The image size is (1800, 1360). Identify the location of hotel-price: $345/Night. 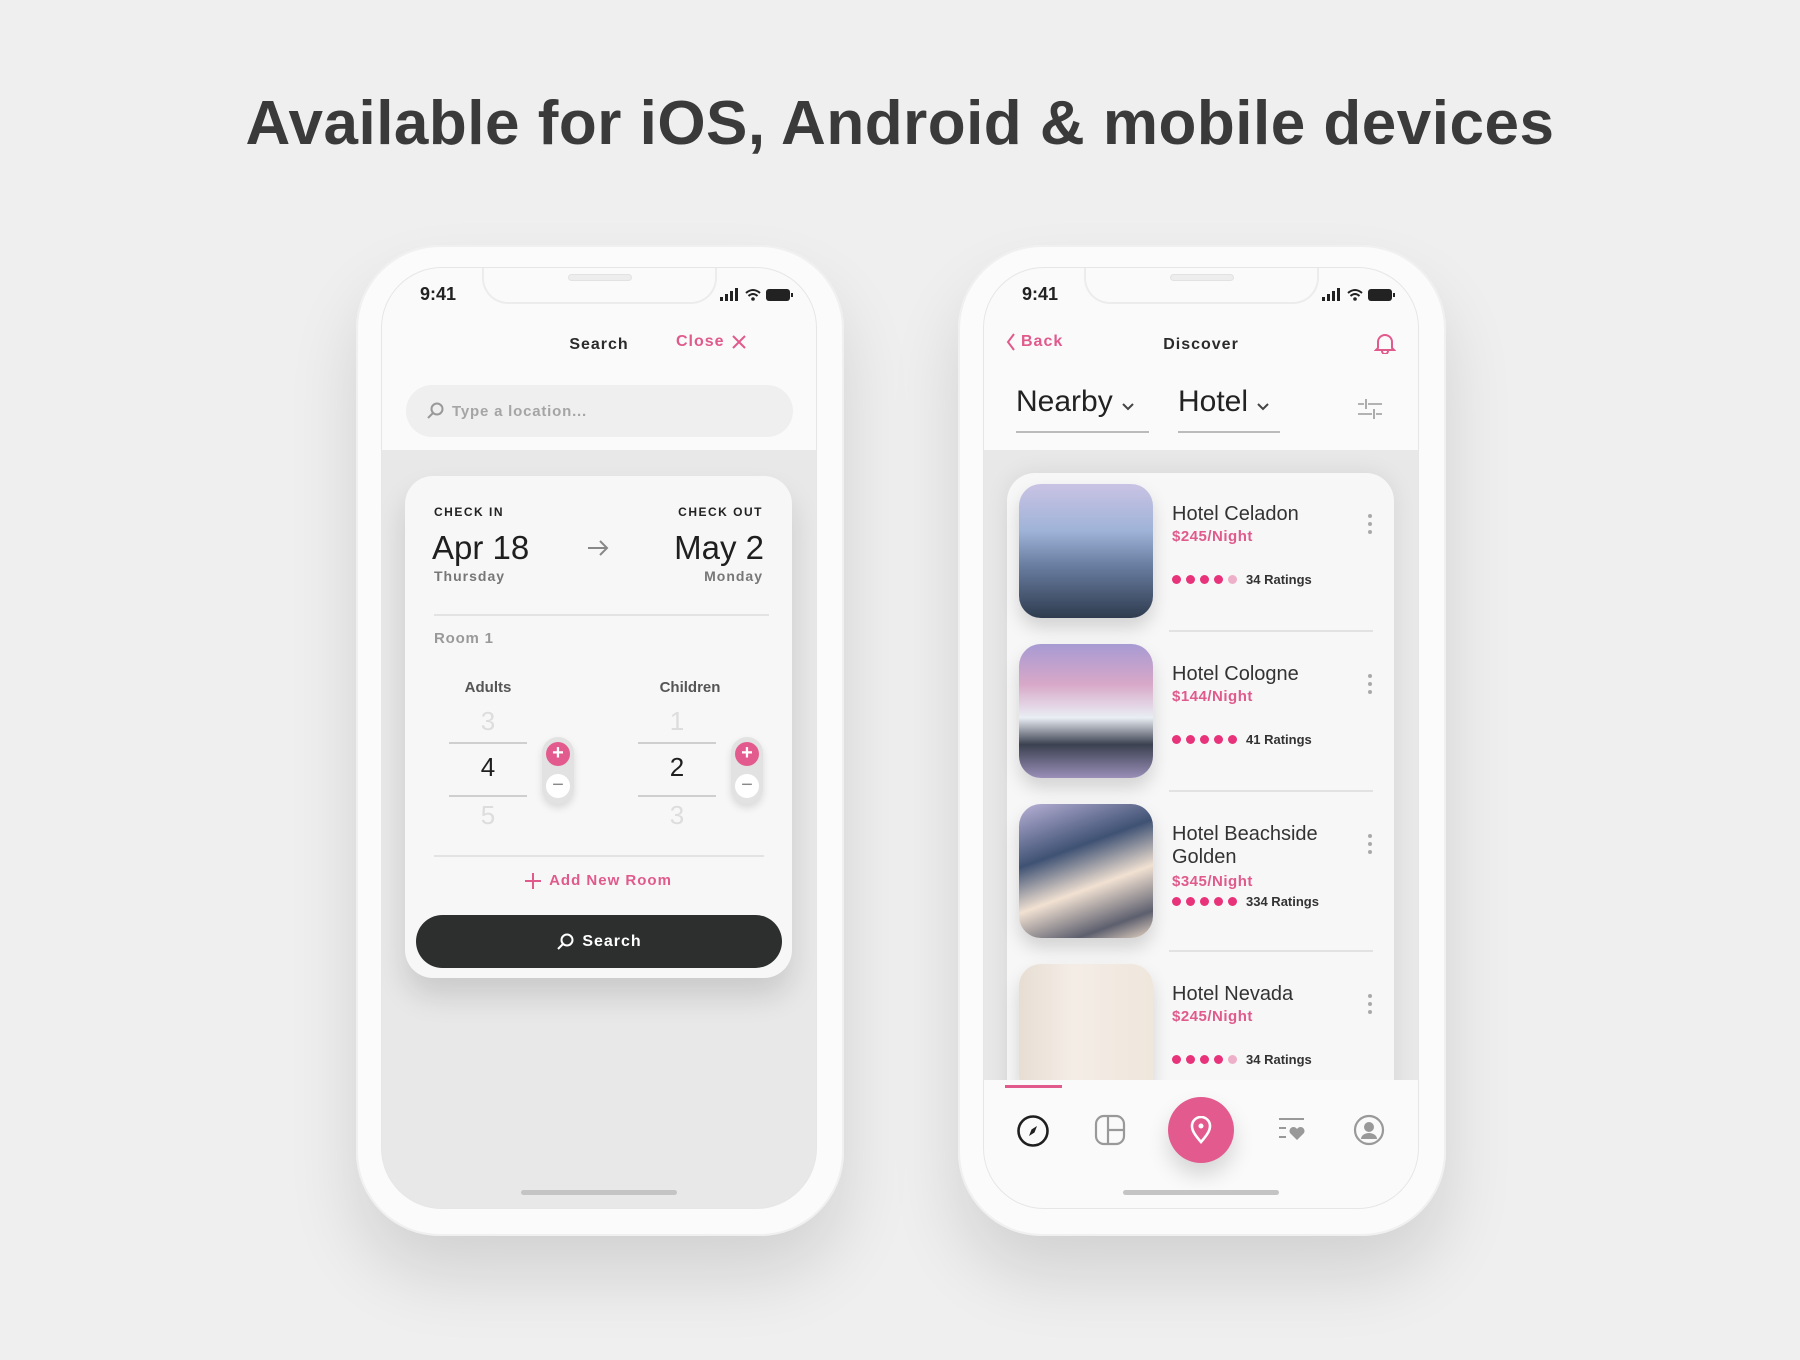
(1212, 881).